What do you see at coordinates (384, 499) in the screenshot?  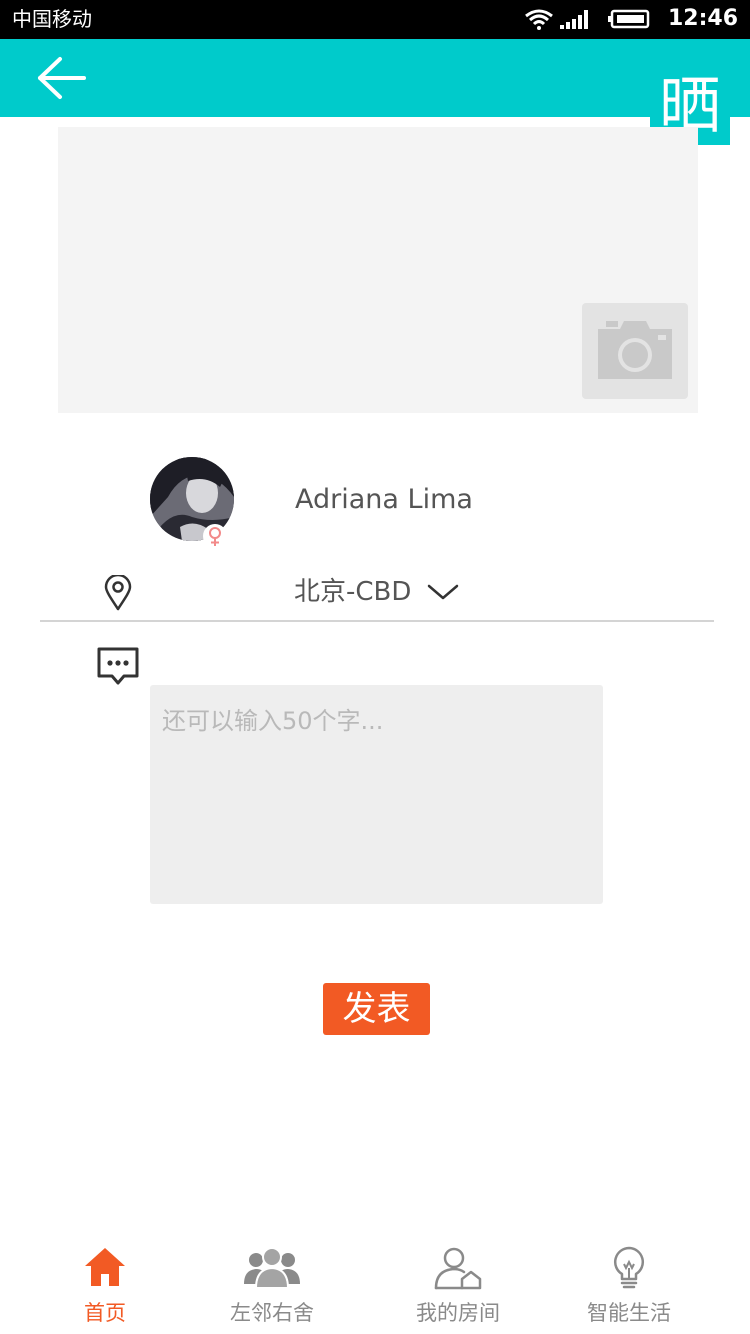 I see `user-name: Adriana Lima` at bounding box center [384, 499].